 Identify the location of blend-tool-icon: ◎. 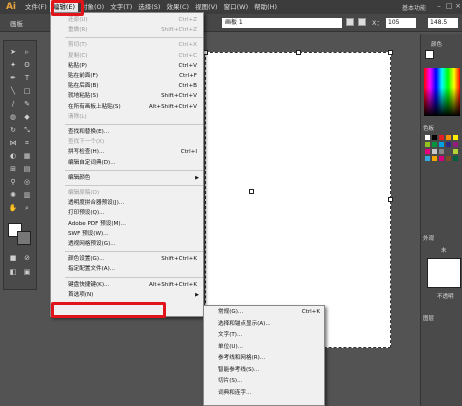
(27, 182).